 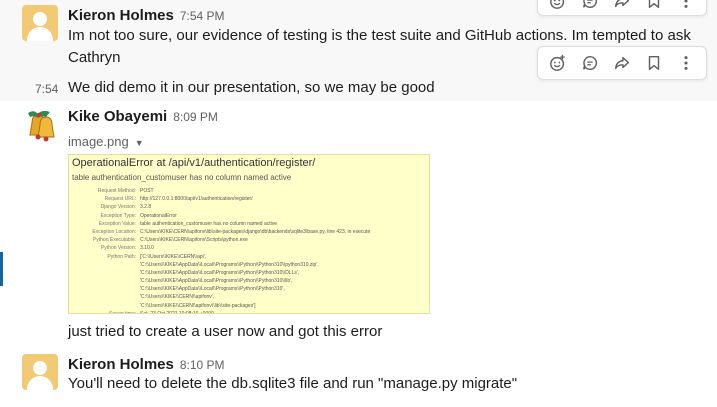 I want to click on error-detail-row: Request Method: POST, so click(x=249, y=191).